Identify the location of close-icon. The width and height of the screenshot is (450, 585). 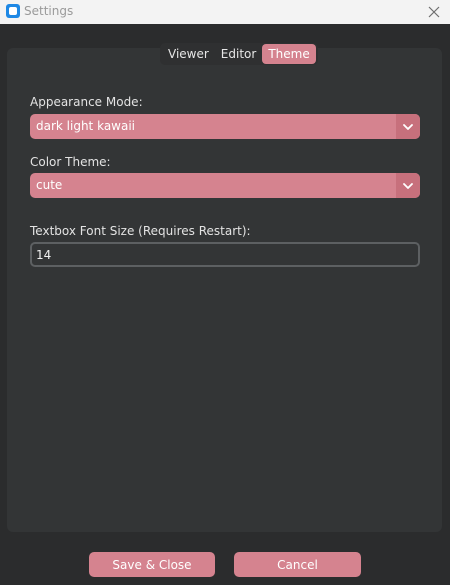
(434, 12).